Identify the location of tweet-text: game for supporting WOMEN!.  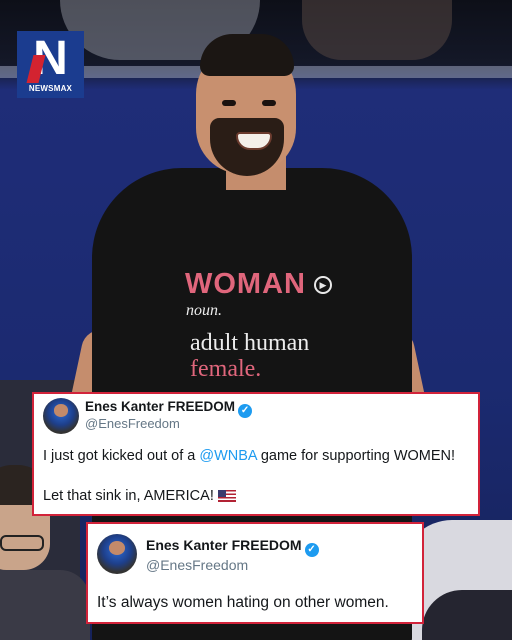
(356, 456).